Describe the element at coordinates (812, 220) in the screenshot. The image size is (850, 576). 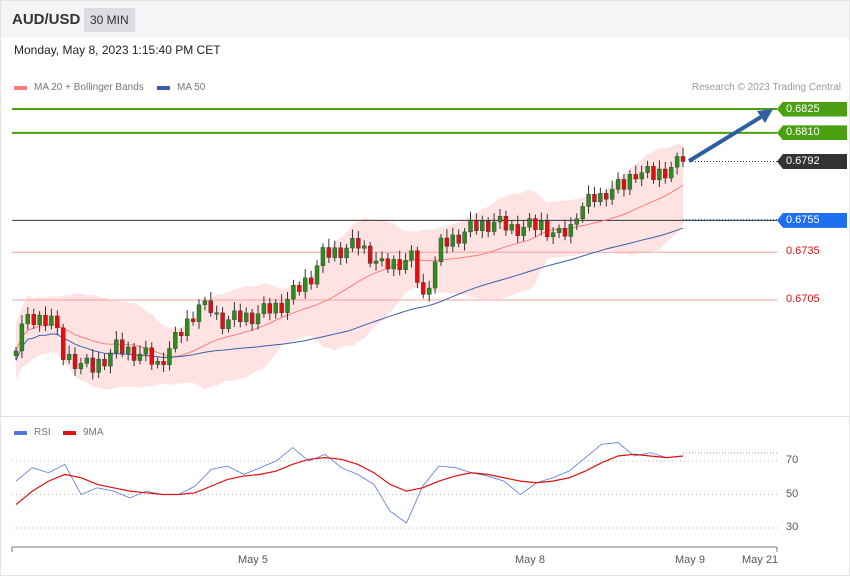
I see `level-label-pivot: 0.6755` at that location.